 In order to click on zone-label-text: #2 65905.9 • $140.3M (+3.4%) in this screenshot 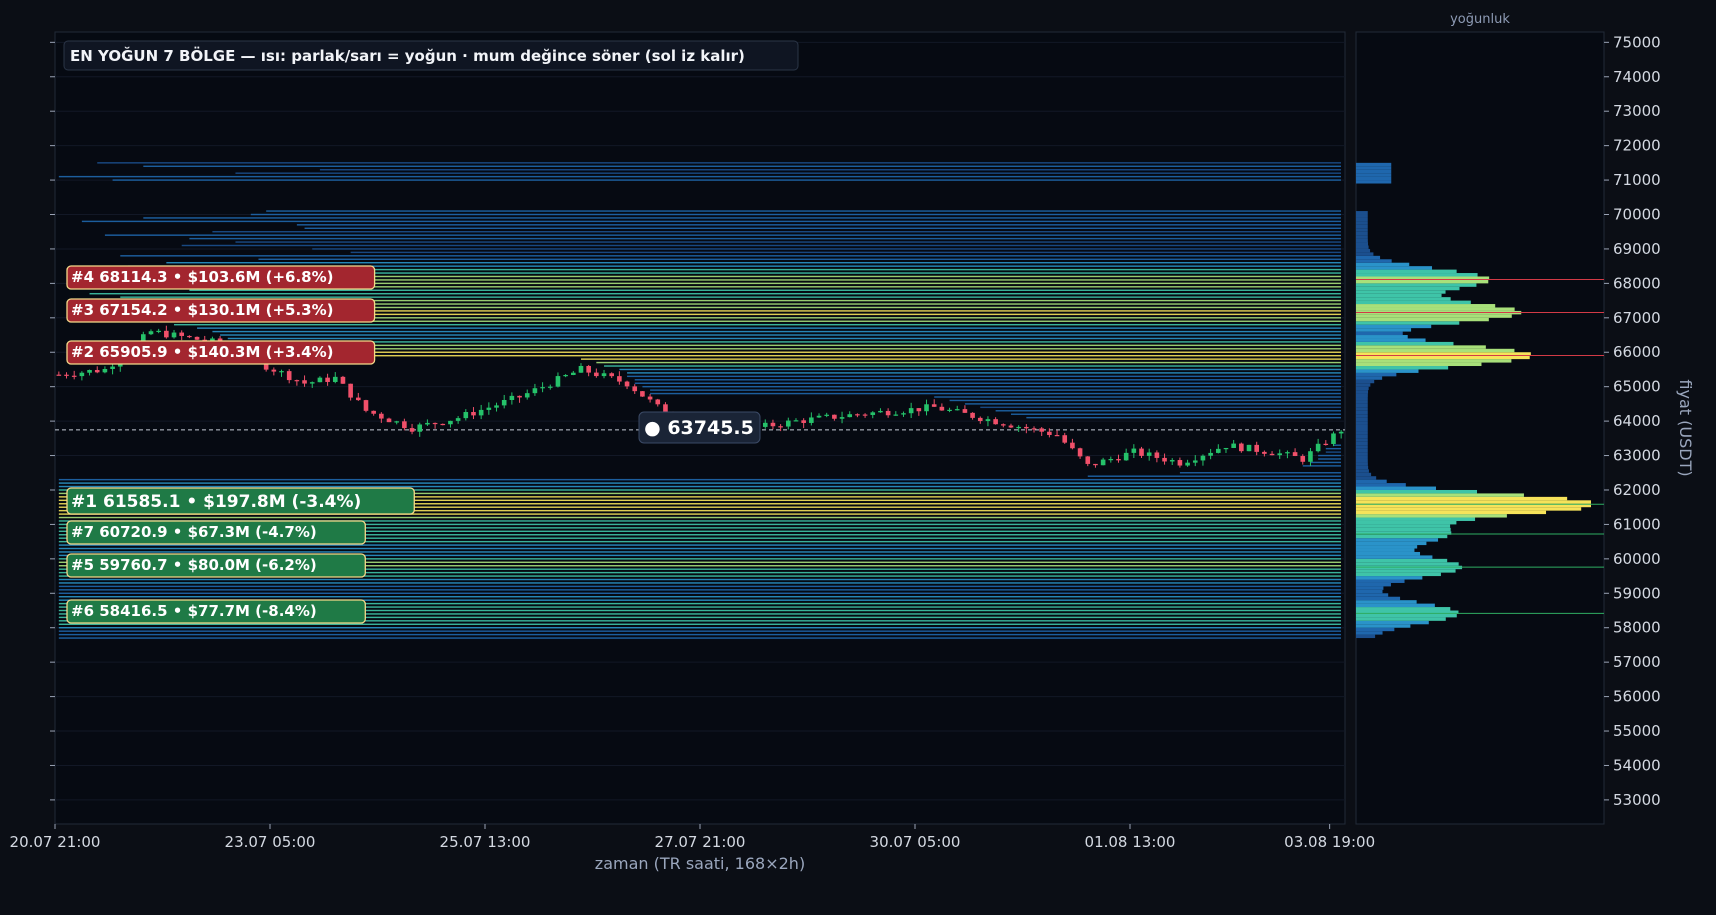, I will do `click(202, 352)`.